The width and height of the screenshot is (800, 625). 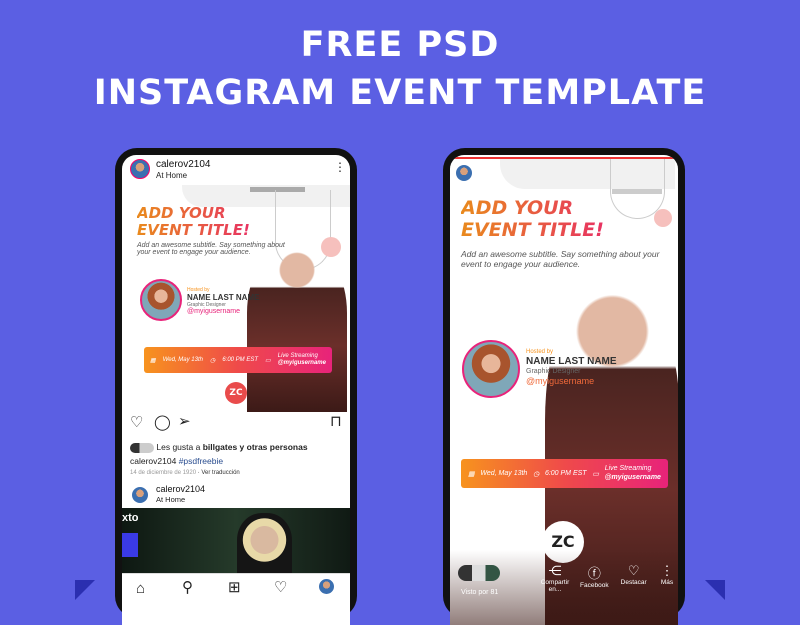 What do you see at coordinates (183, 164) in the screenshot?
I see `post-username: calerov2104` at bounding box center [183, 164].